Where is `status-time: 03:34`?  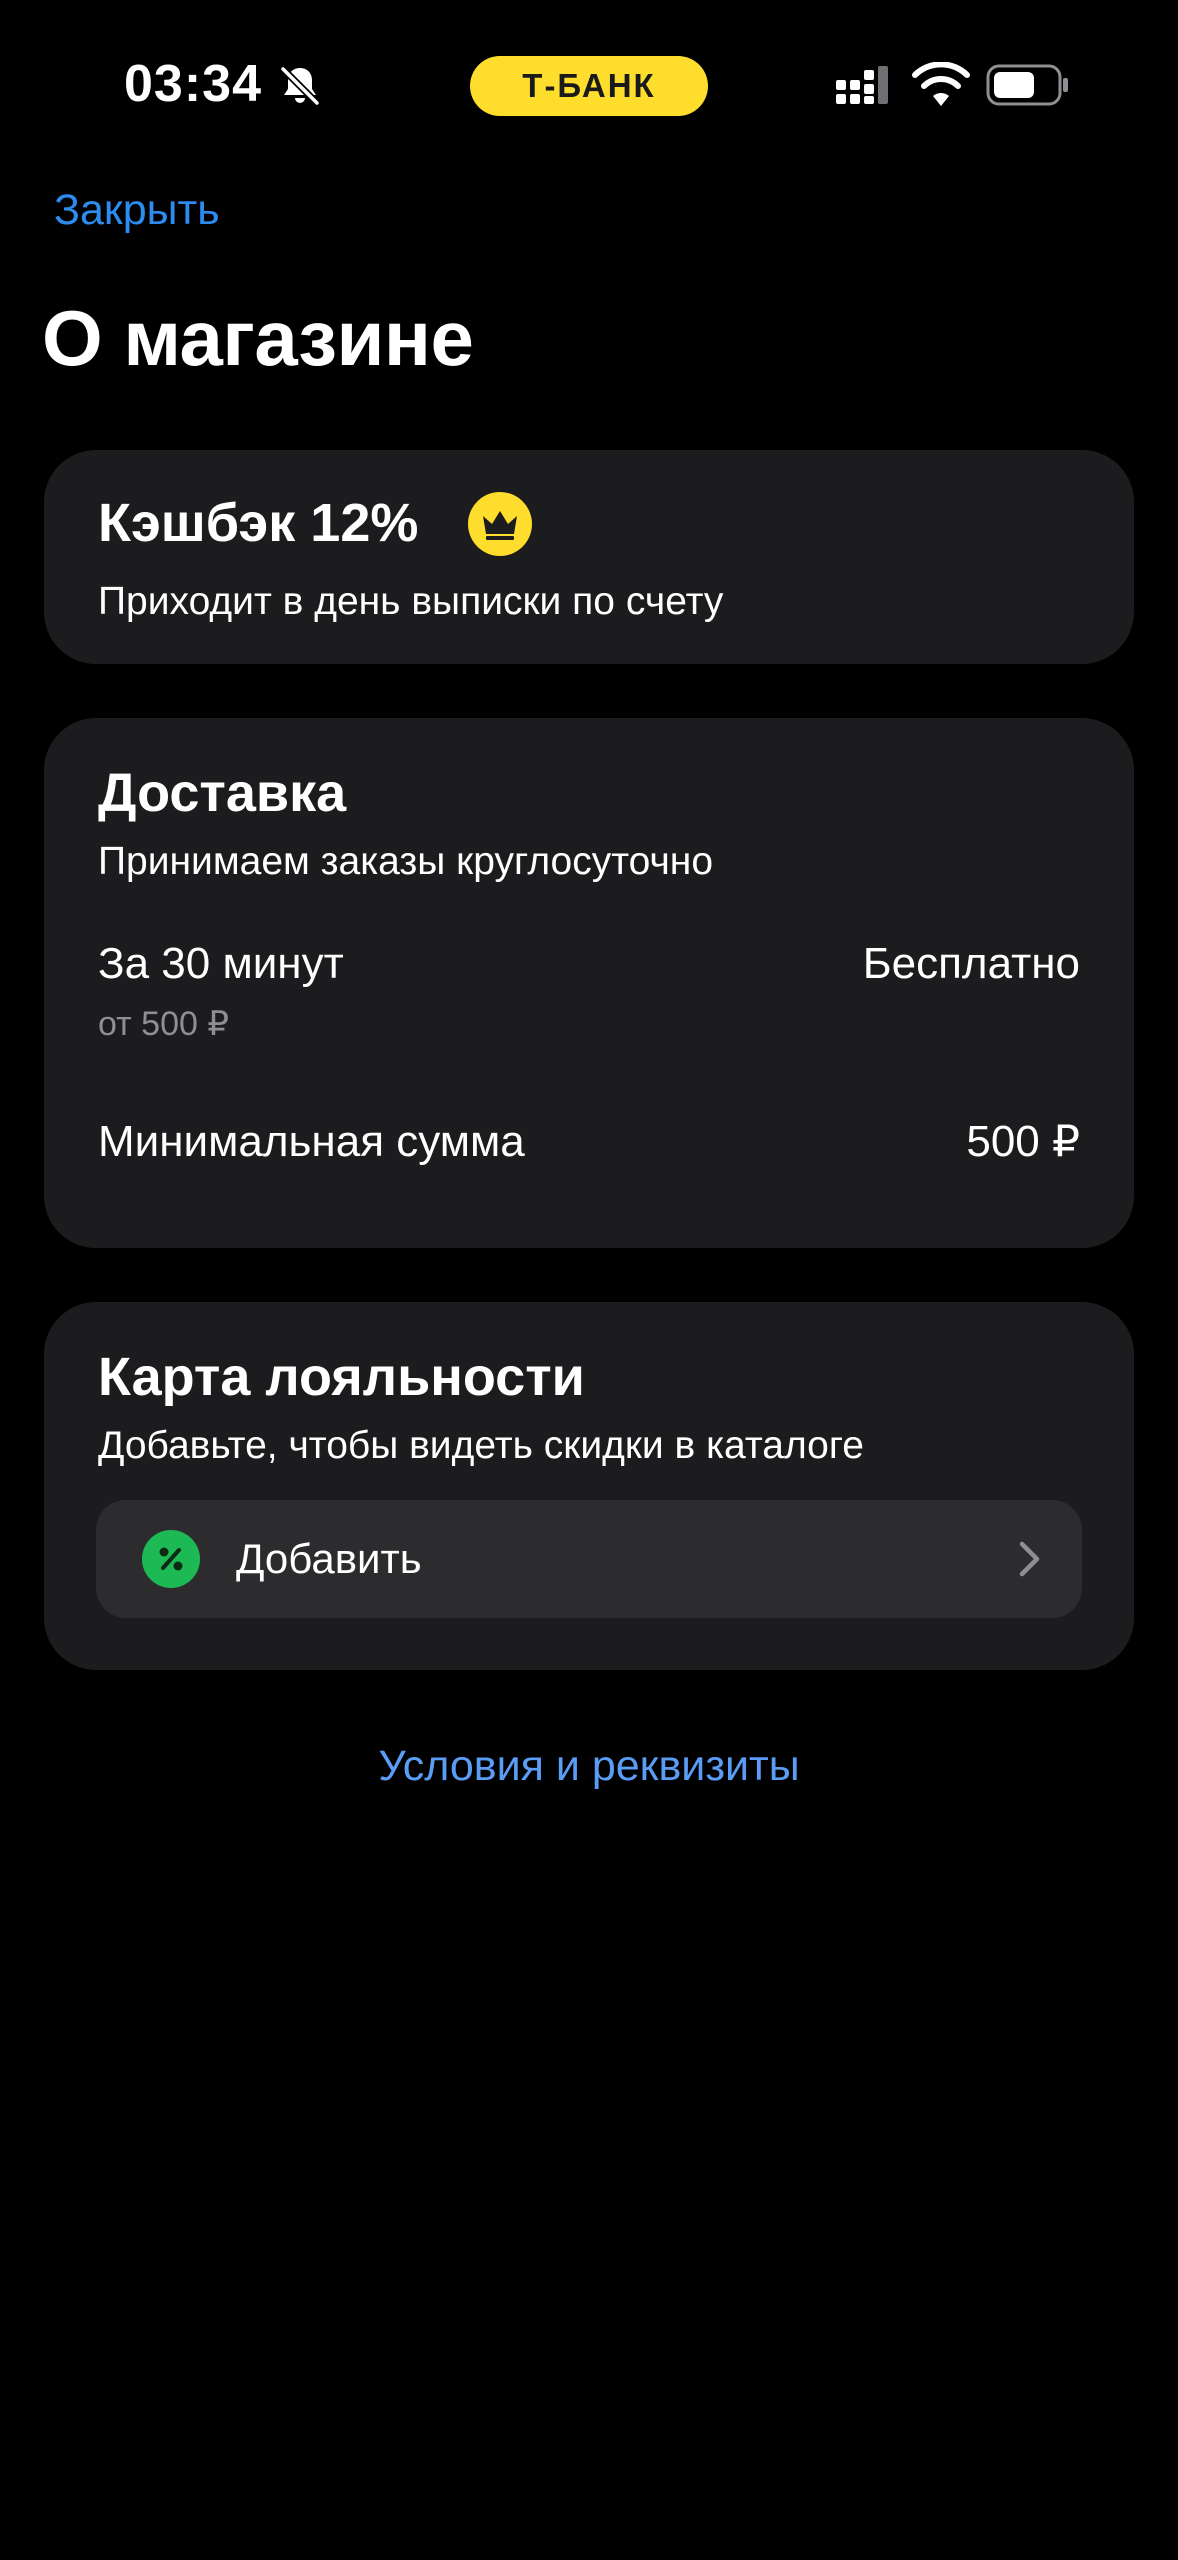 status-time: 03:34 is located at coordinates (193, 84).